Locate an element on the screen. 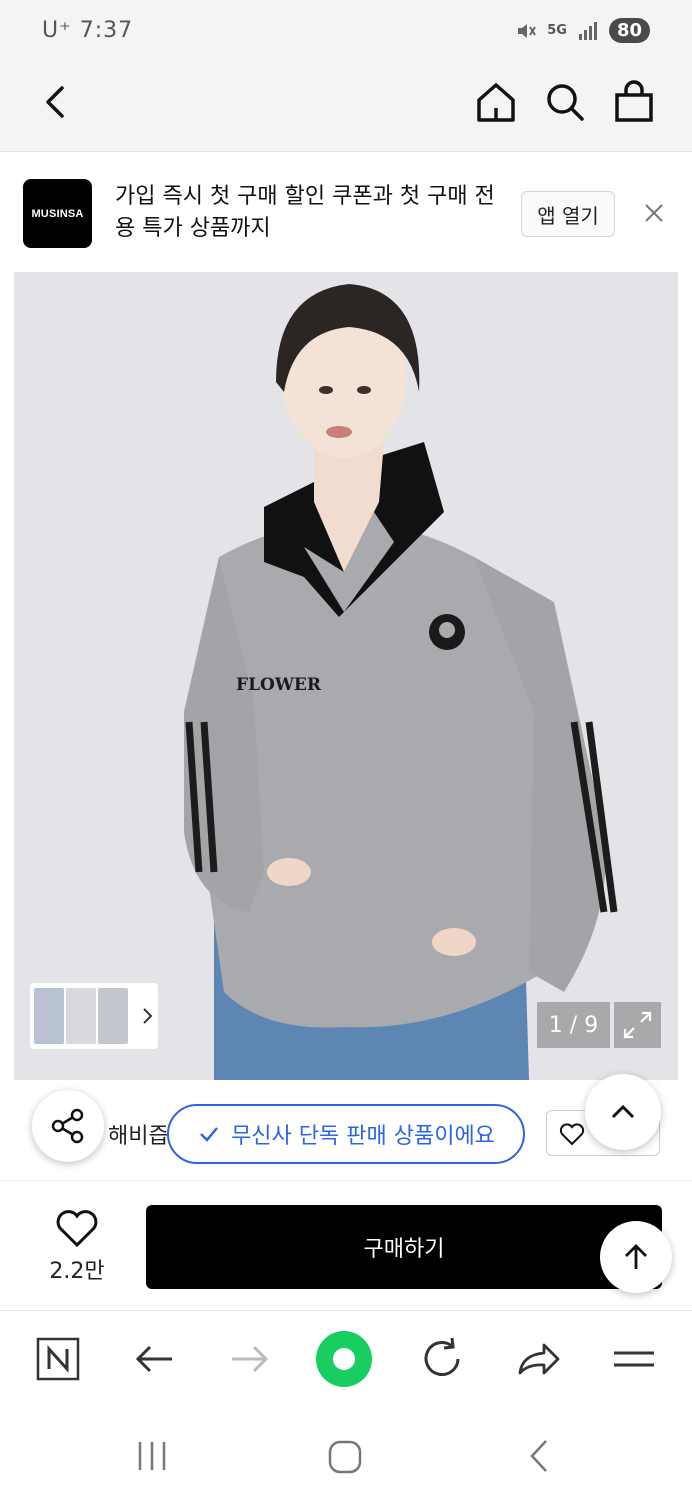 The image size is (692, 1500). android-back-button is located at coordinates (540, 1456).